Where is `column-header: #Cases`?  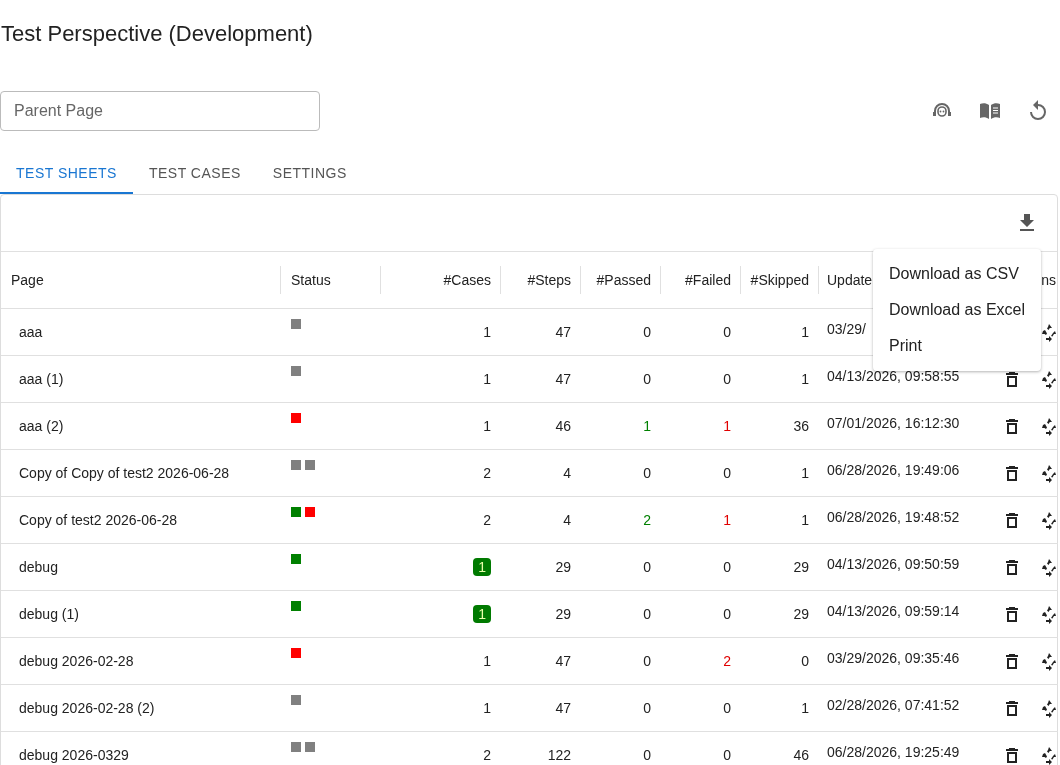
column-header: #Cases is located at coordinates (467, 280).